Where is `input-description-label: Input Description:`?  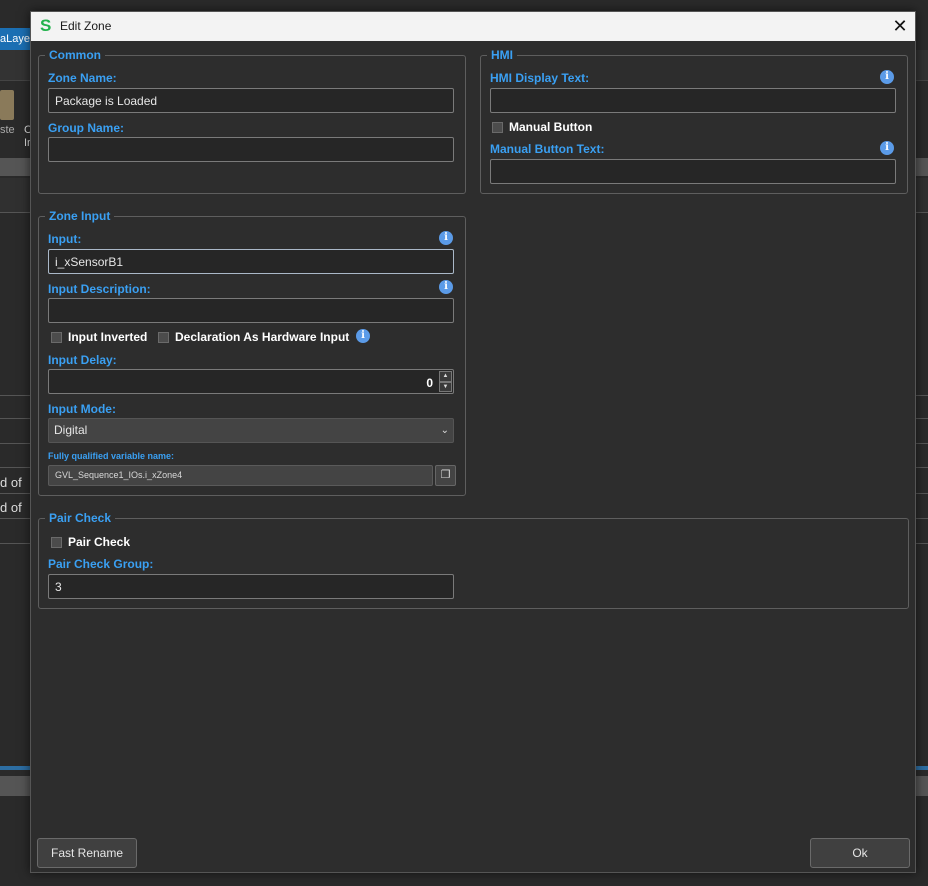 input-description-label: Input Description: is located at coordinates (99, 289).